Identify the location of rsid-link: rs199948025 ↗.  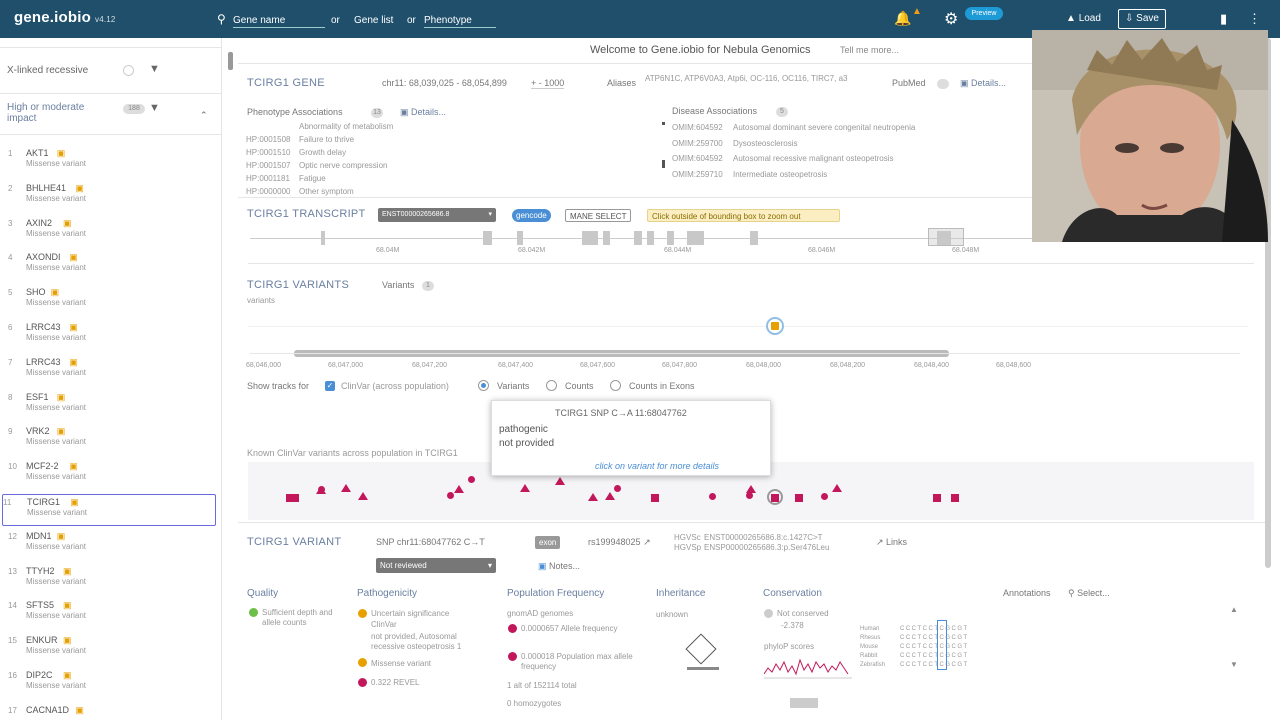
(619, 542).